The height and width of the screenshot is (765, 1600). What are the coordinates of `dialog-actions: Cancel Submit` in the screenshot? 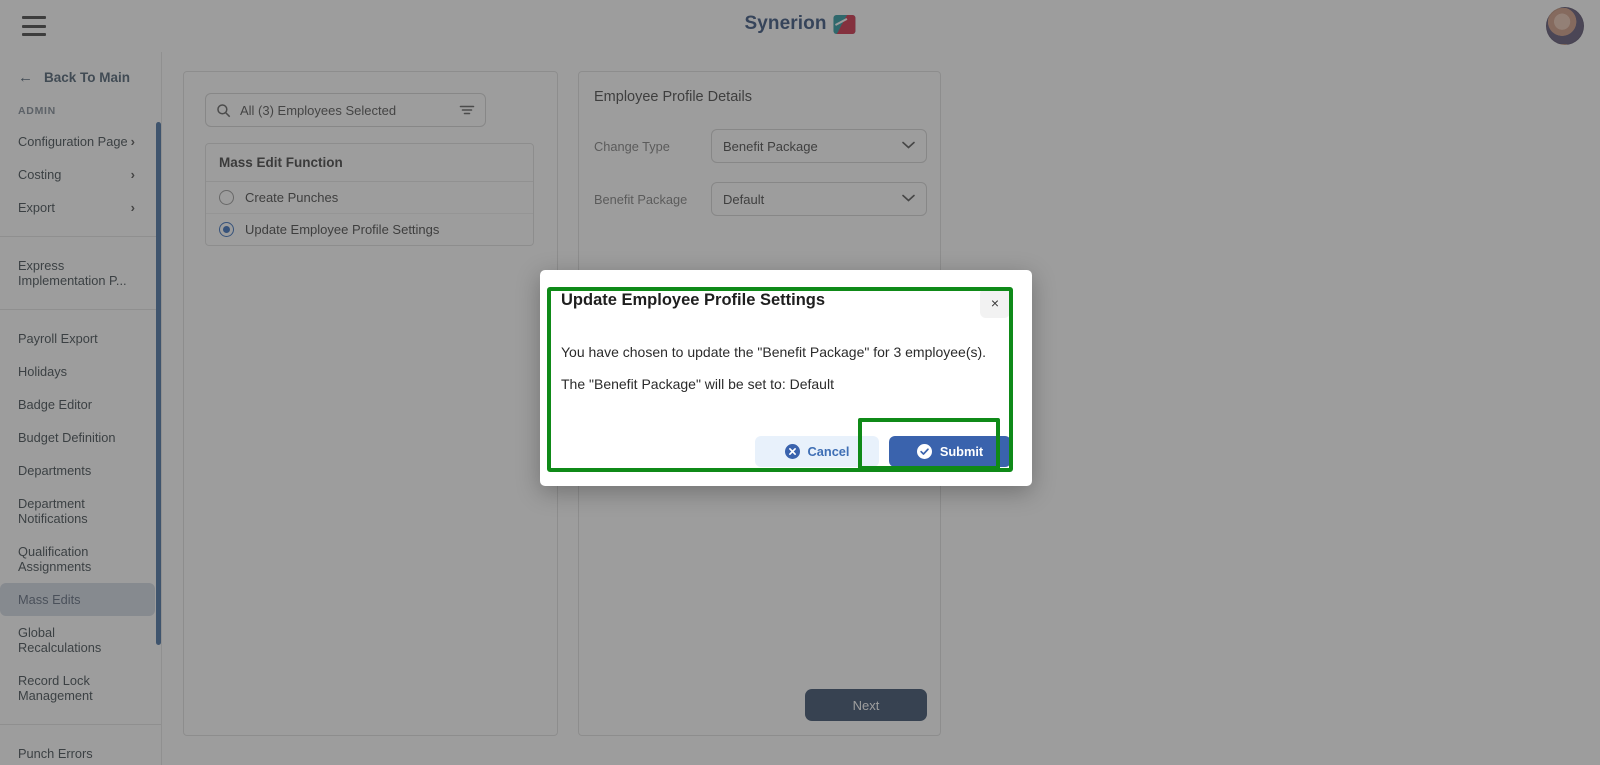 It's located at (883, 451).